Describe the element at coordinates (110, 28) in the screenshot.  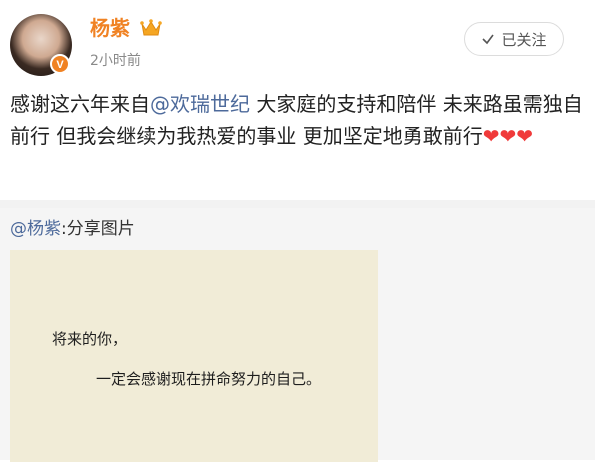
I see `username: 杨紫` at that location.